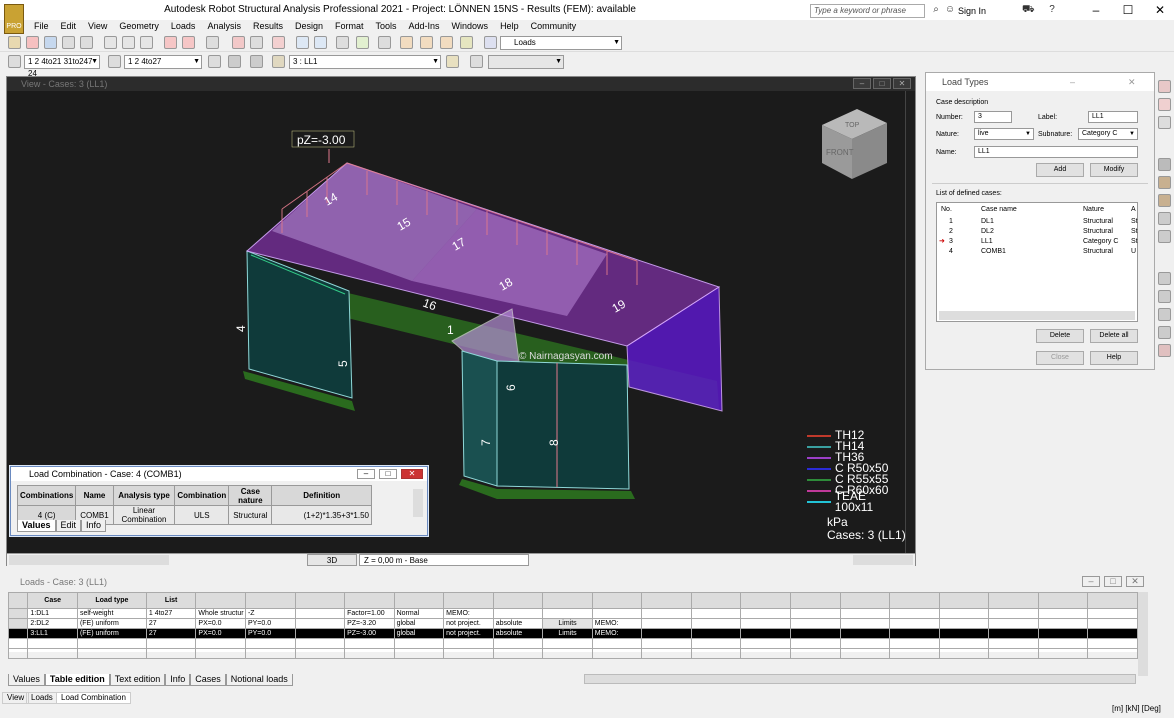  I want to click on new-icon, so click(14, 42).